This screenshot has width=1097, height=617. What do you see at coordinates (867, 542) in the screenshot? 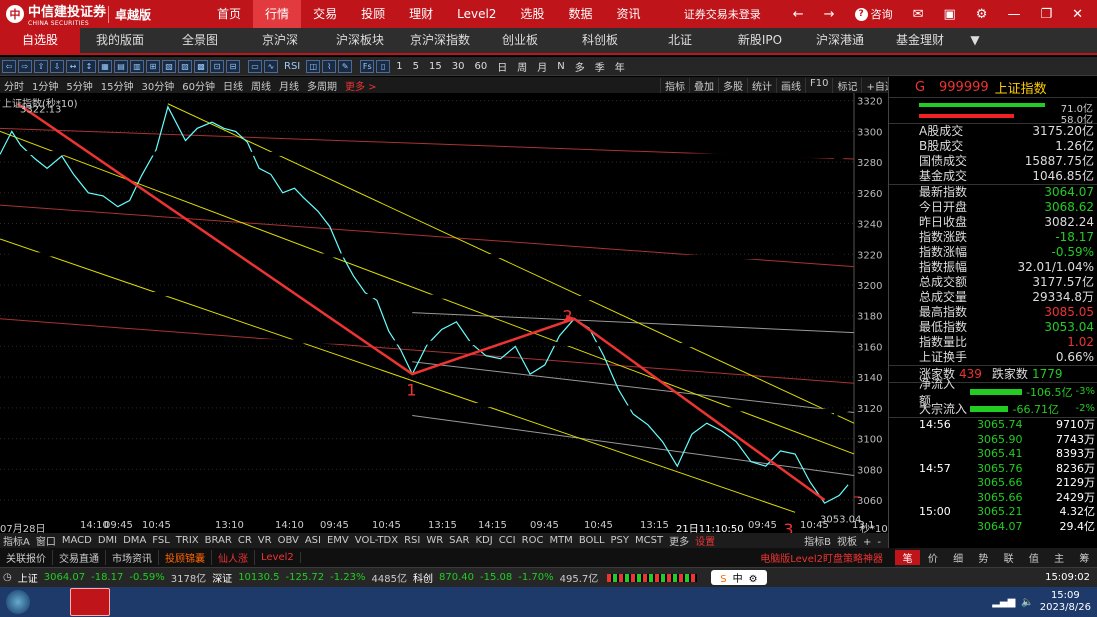
I see `indicator-right-2: +` at bounding box center [867, 542].